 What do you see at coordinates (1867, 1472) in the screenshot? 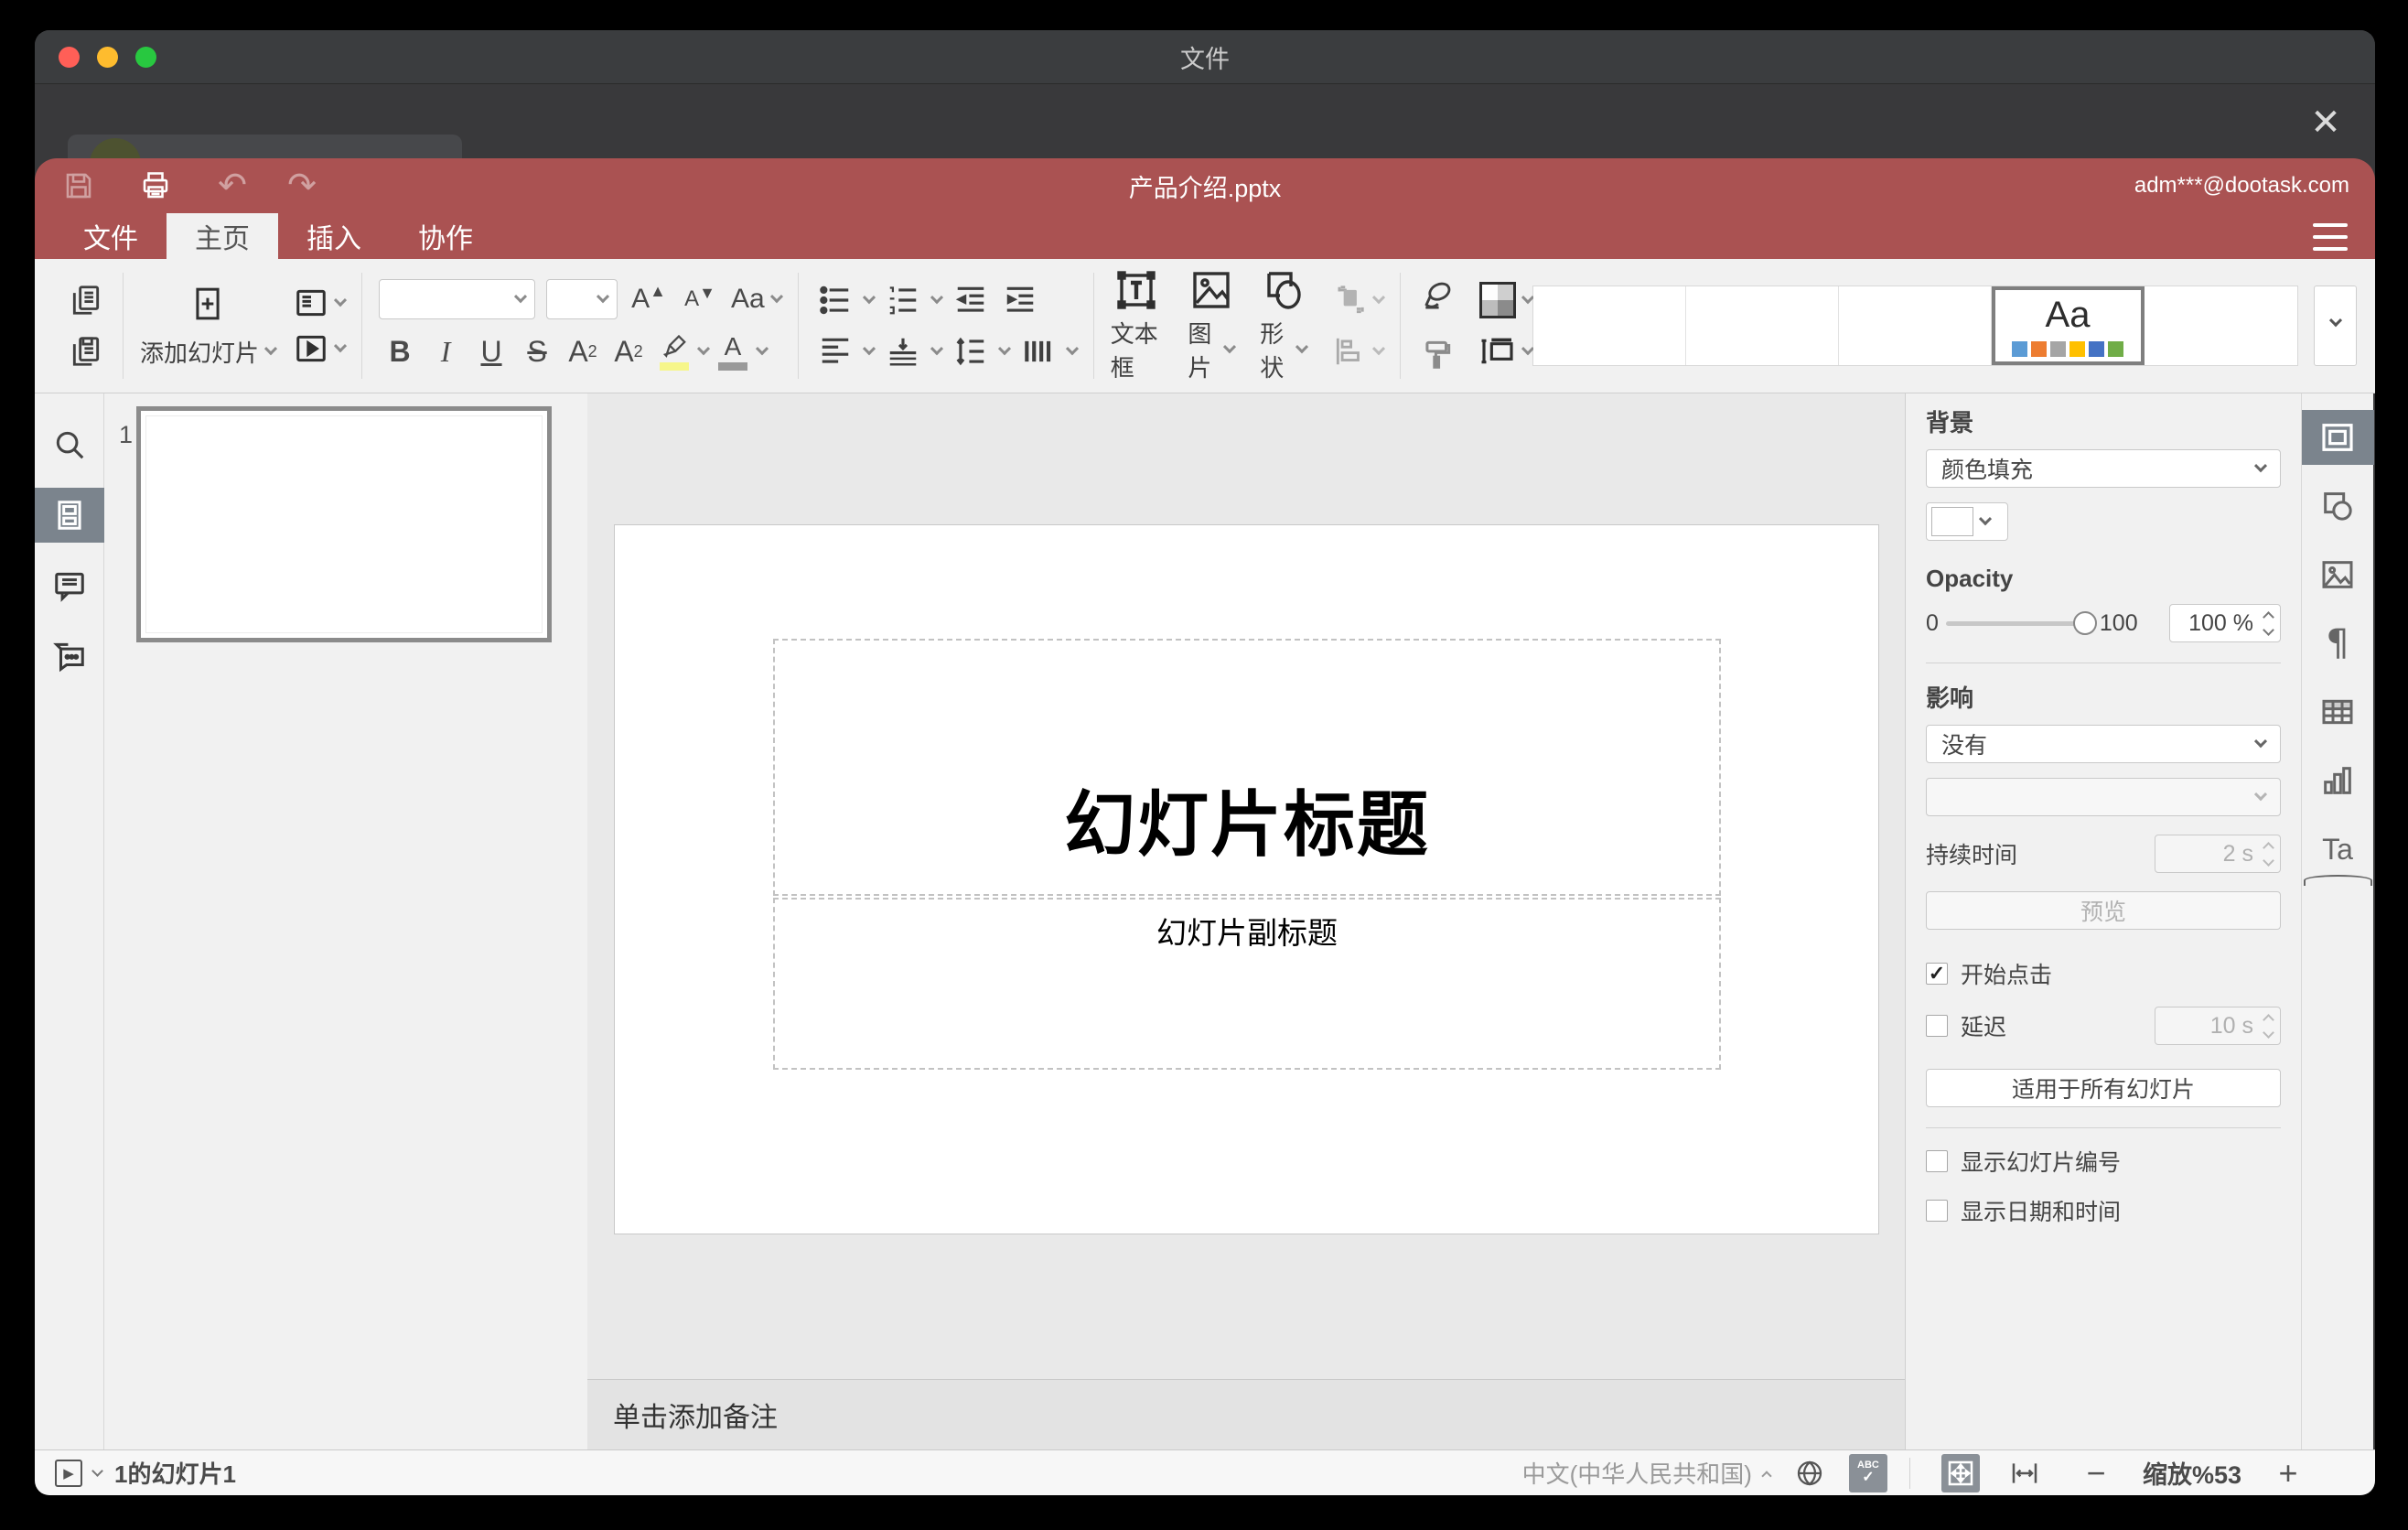
I see `spell-checking-icon: ABC ✓` at bounding box center [1867, 1472].